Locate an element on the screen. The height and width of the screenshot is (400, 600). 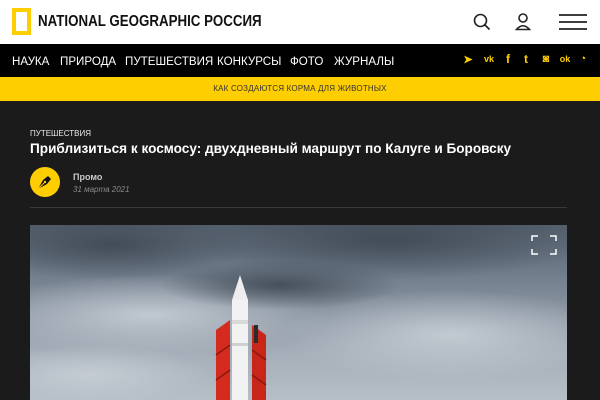
menu-icon is located at coordinates (573, 22).